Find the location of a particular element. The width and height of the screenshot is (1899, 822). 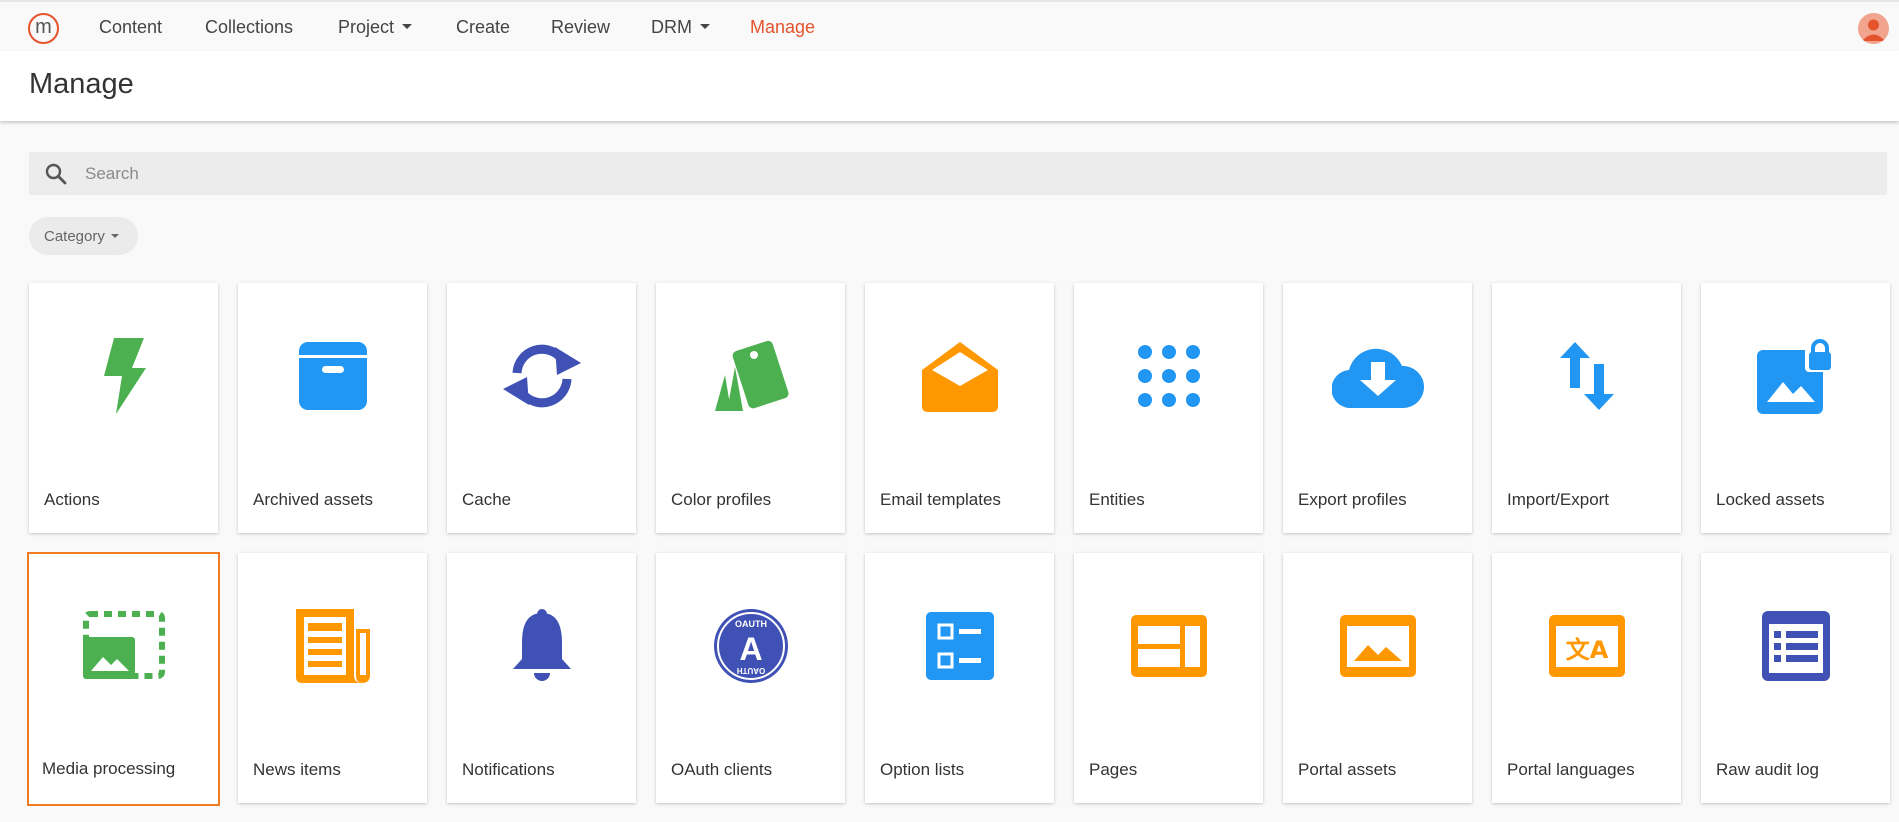

tile-color-profiles: Color profiles is located at coordinates (750, 408).